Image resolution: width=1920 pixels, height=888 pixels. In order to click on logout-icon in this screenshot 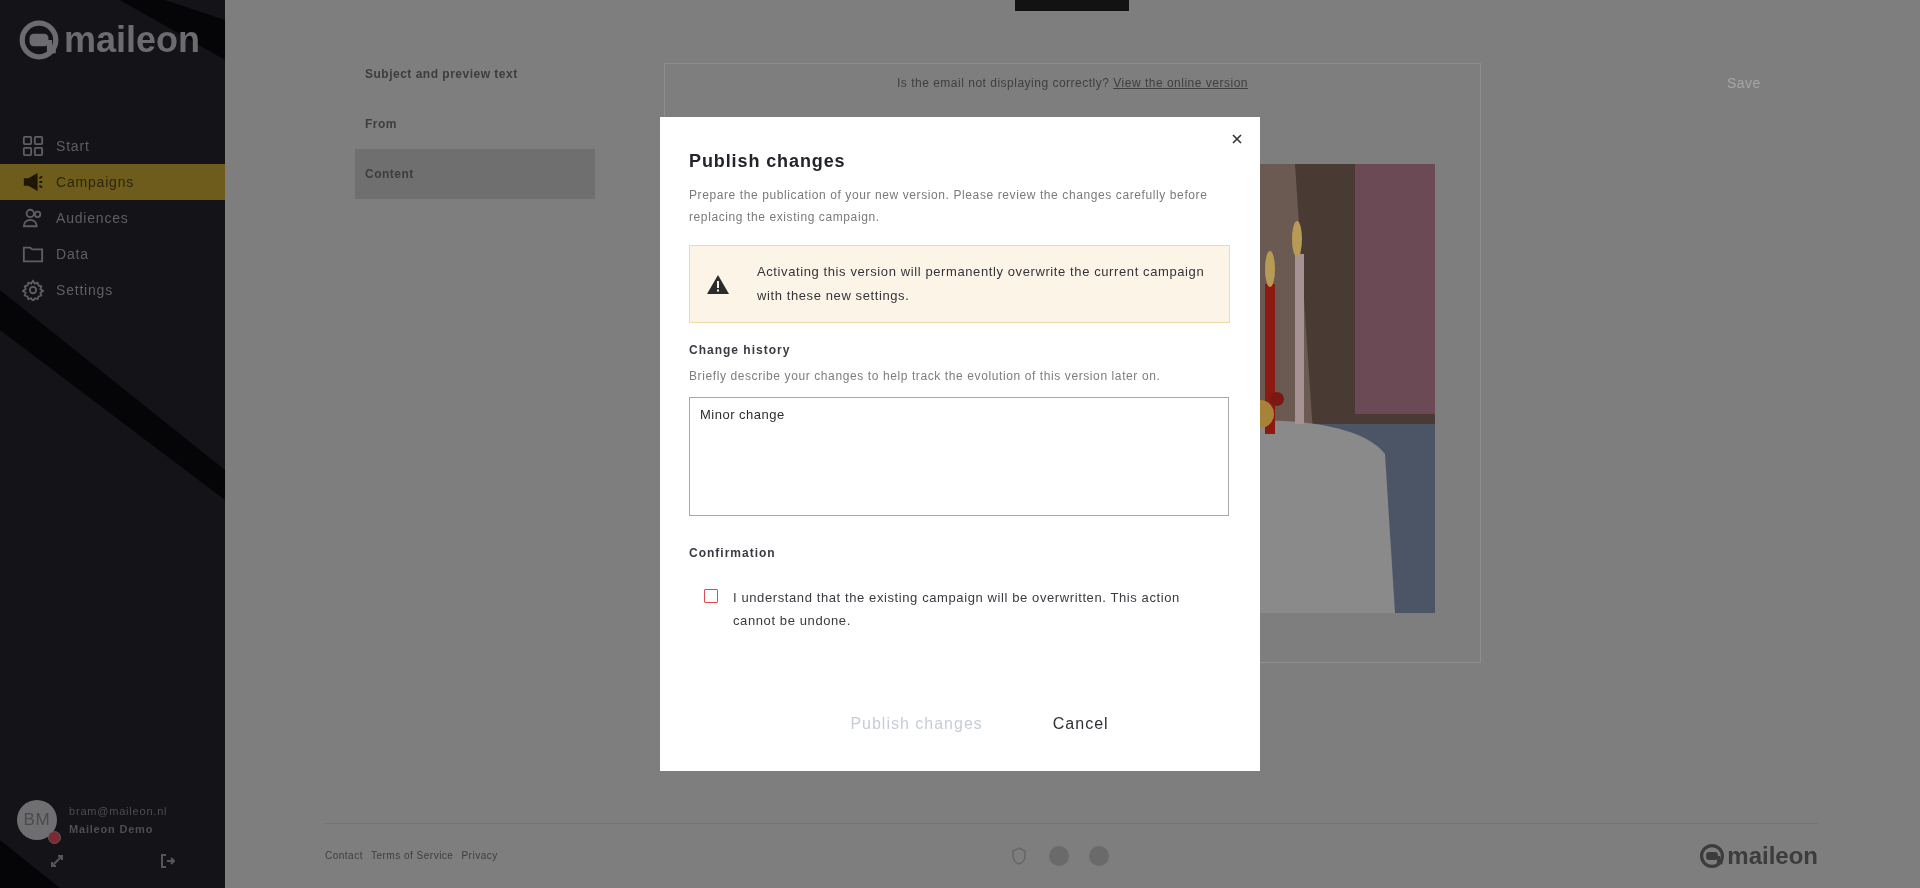, I will do `click(168, 861)`.